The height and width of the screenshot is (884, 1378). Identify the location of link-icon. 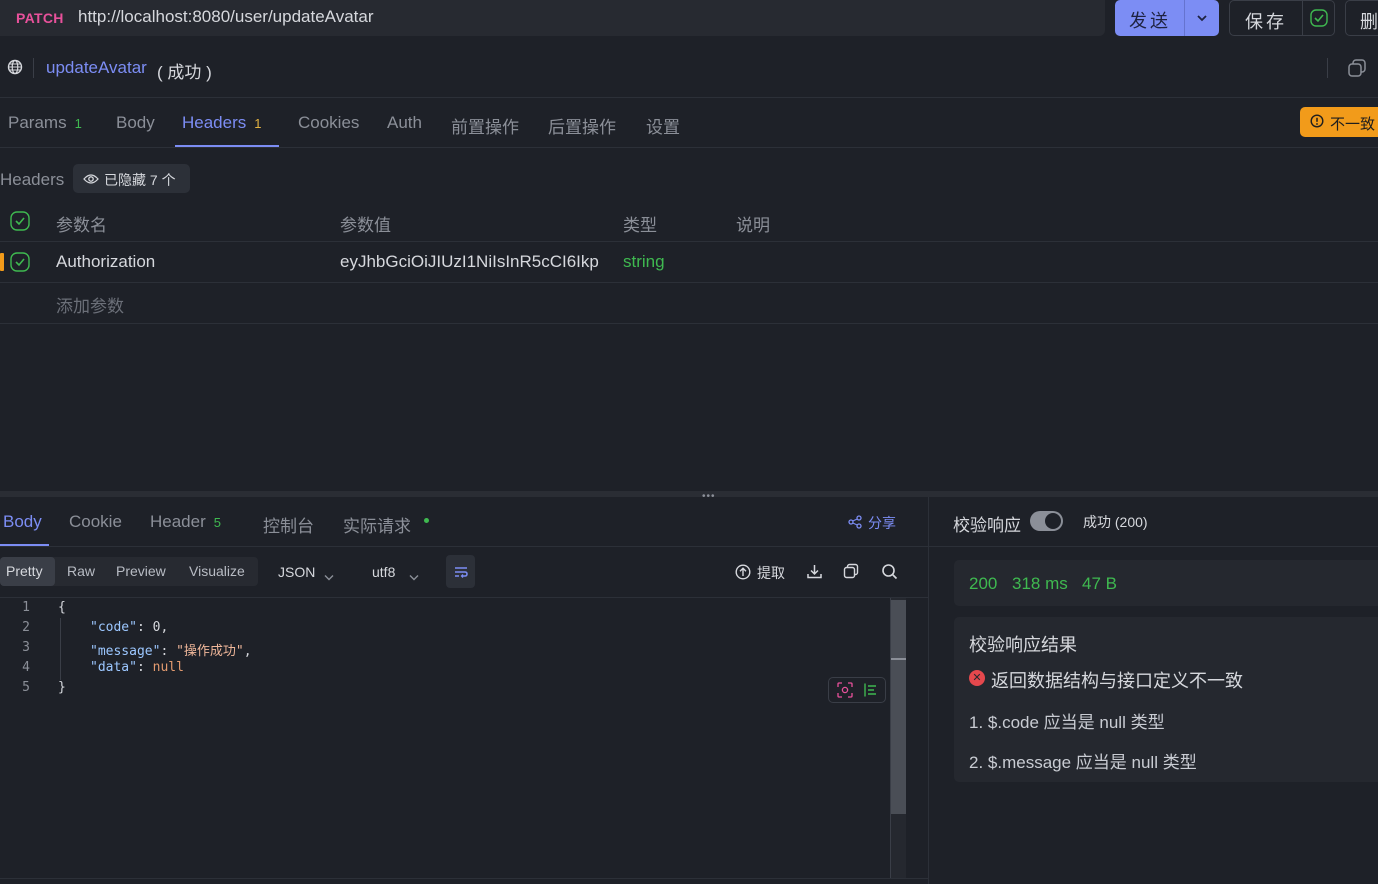
(1357, 70).